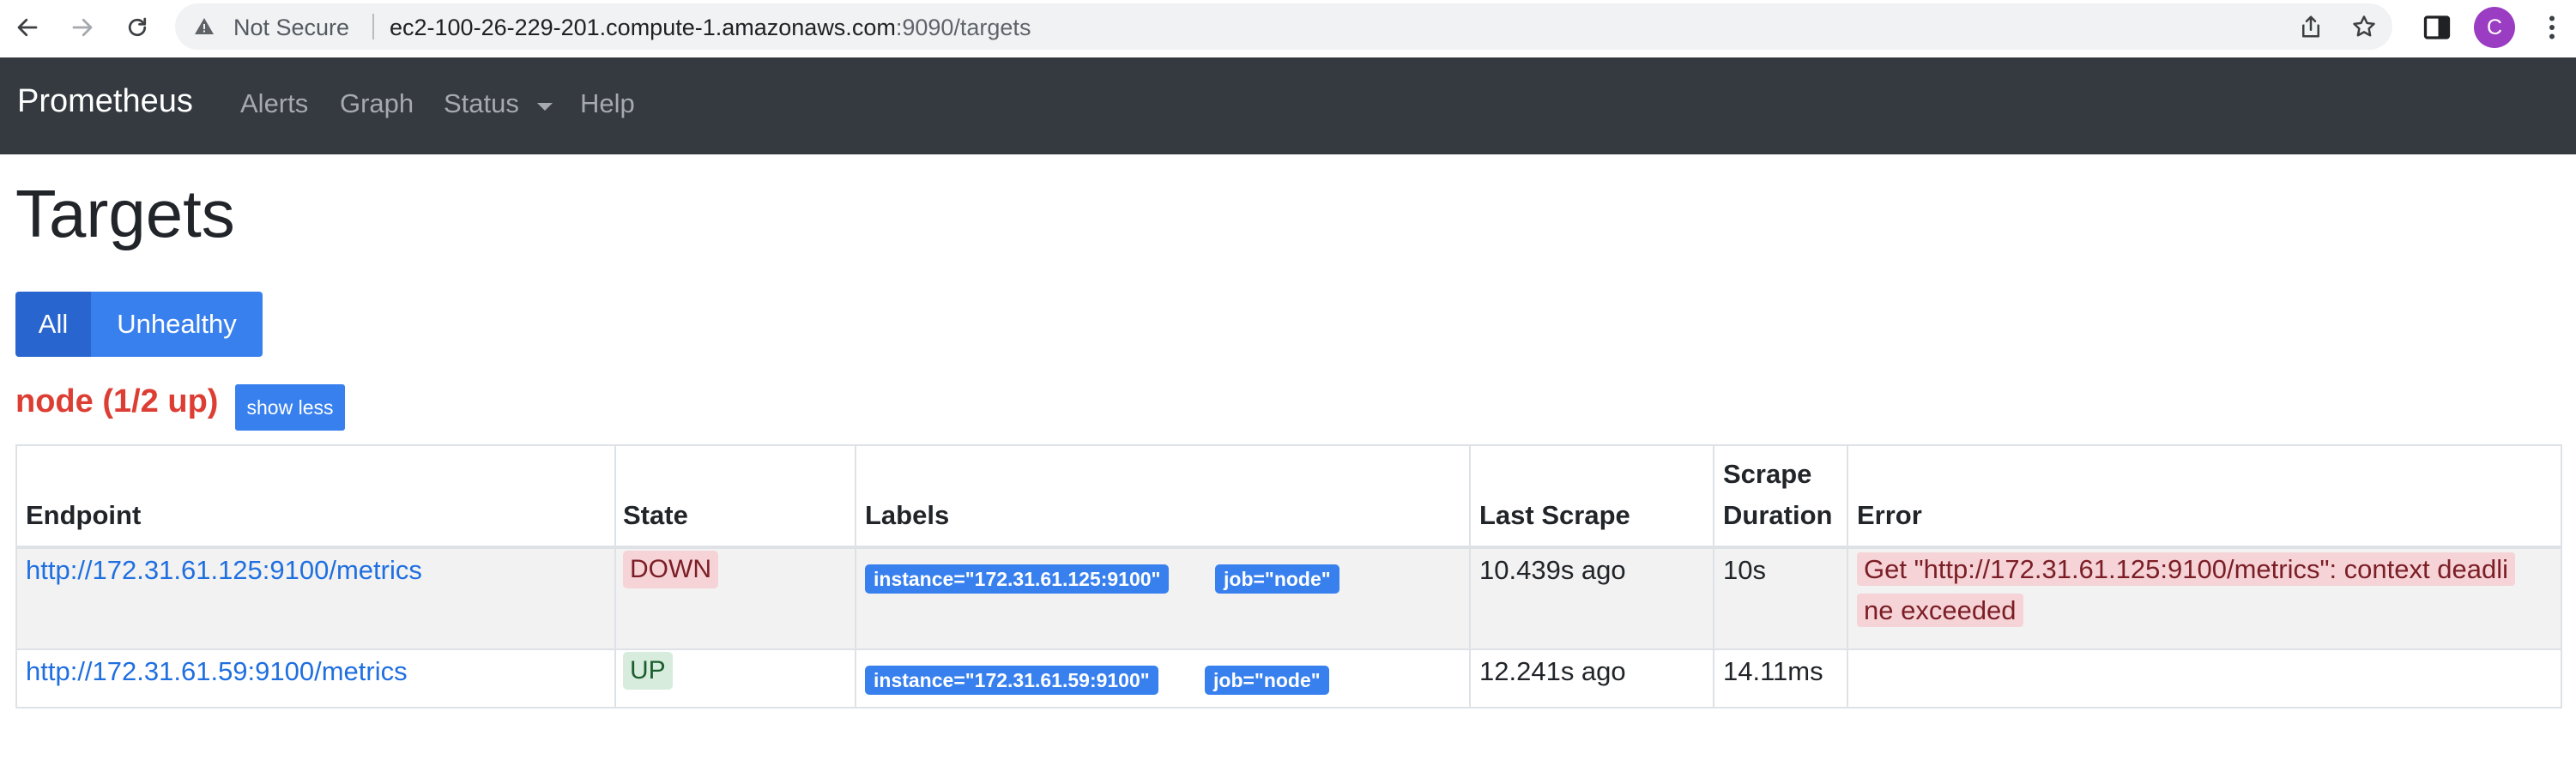  I want to click on forward-button, so click(82, 27).